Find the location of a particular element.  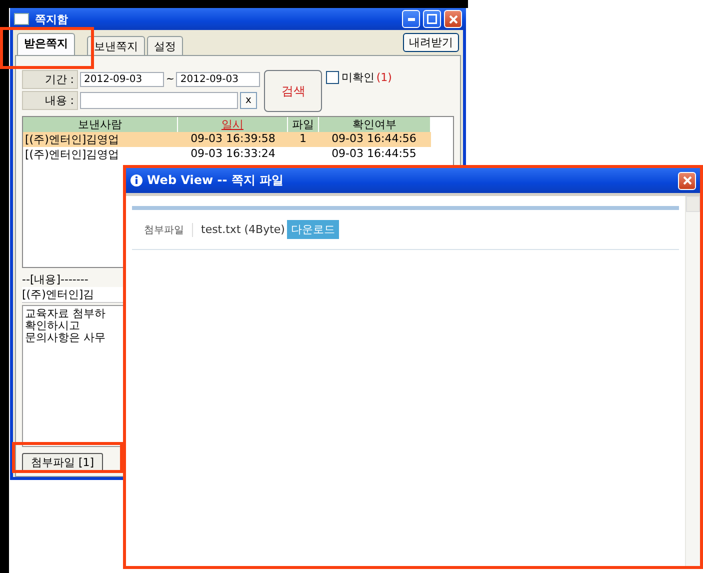

maximize-button is located at coordinates (432, 19).